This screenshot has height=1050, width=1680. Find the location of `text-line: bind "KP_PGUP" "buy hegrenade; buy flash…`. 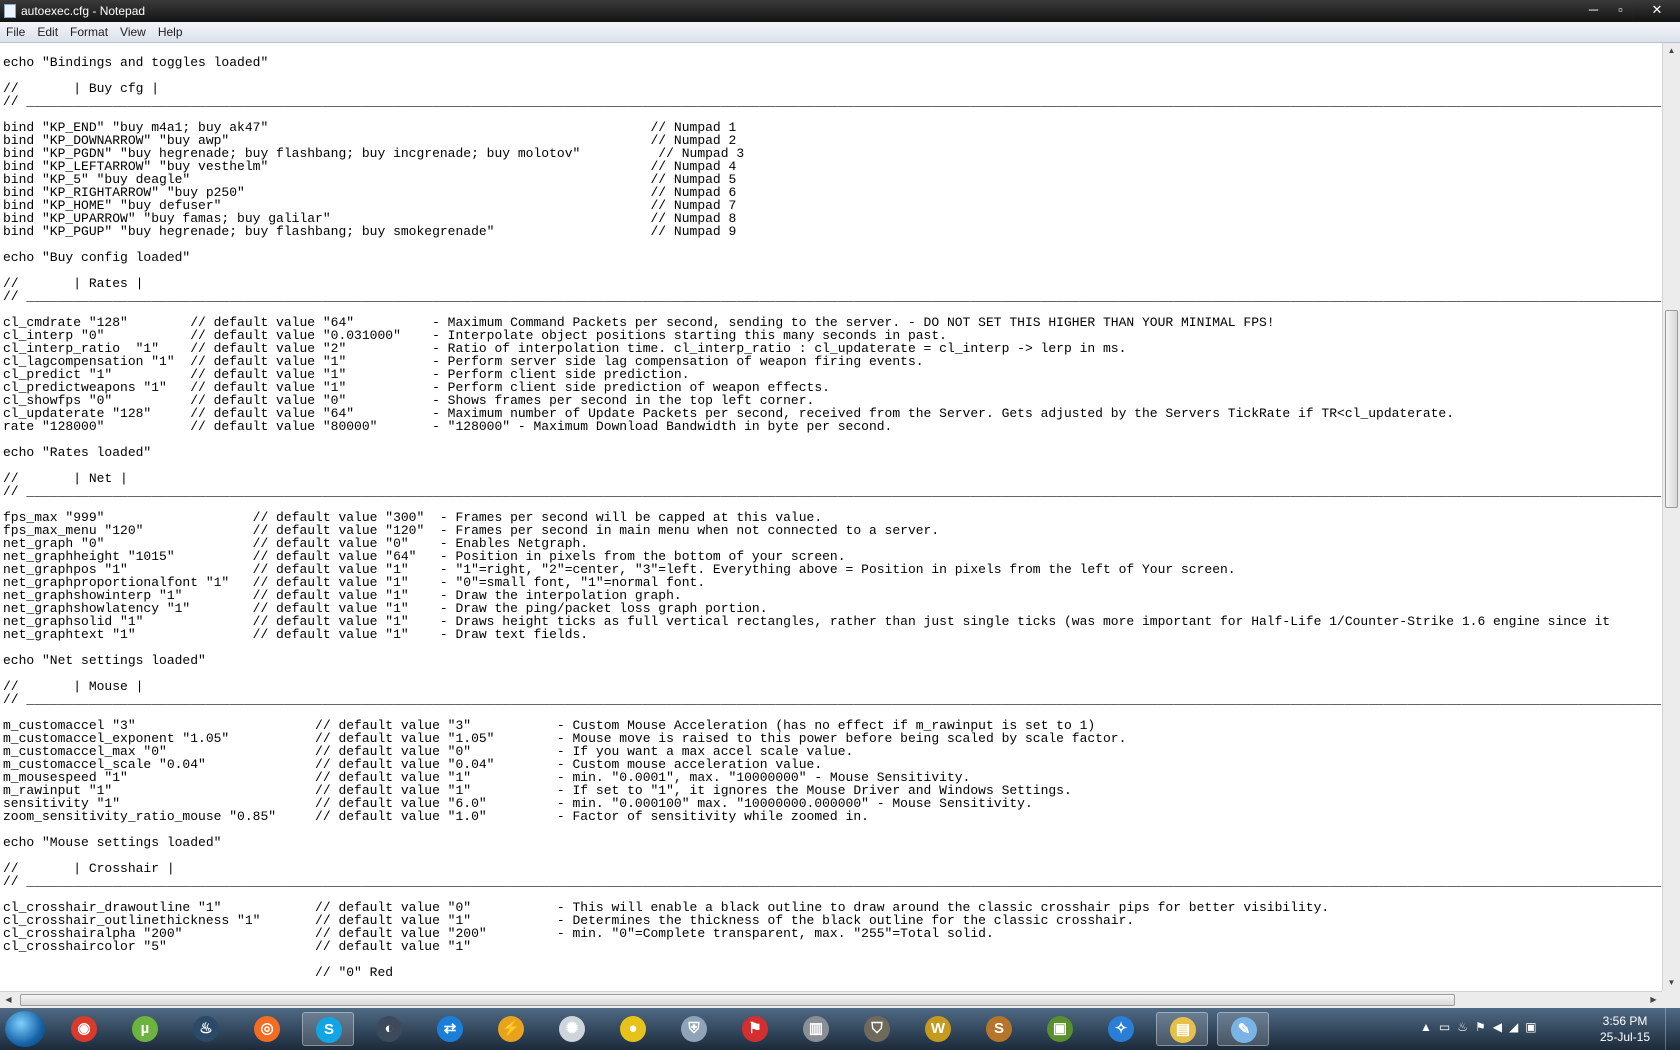

text-line: bind "KP_PGUP" "buy hegrenade; buy flash… is located at coordinates (370, 231).